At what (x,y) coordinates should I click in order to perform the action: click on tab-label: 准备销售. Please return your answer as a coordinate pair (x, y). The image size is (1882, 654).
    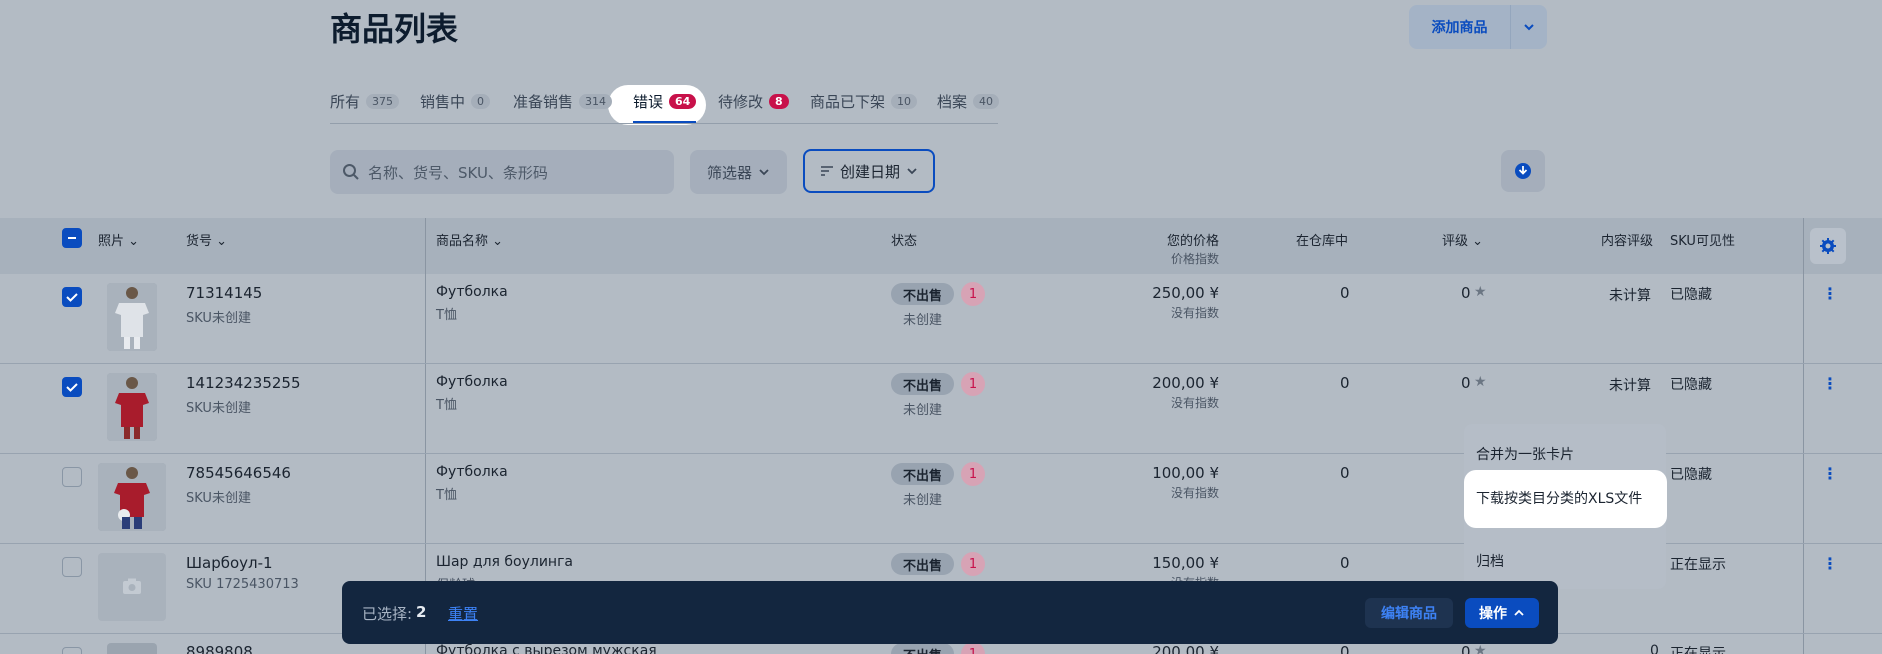
    Looking at the image, I should click on (543, 102).